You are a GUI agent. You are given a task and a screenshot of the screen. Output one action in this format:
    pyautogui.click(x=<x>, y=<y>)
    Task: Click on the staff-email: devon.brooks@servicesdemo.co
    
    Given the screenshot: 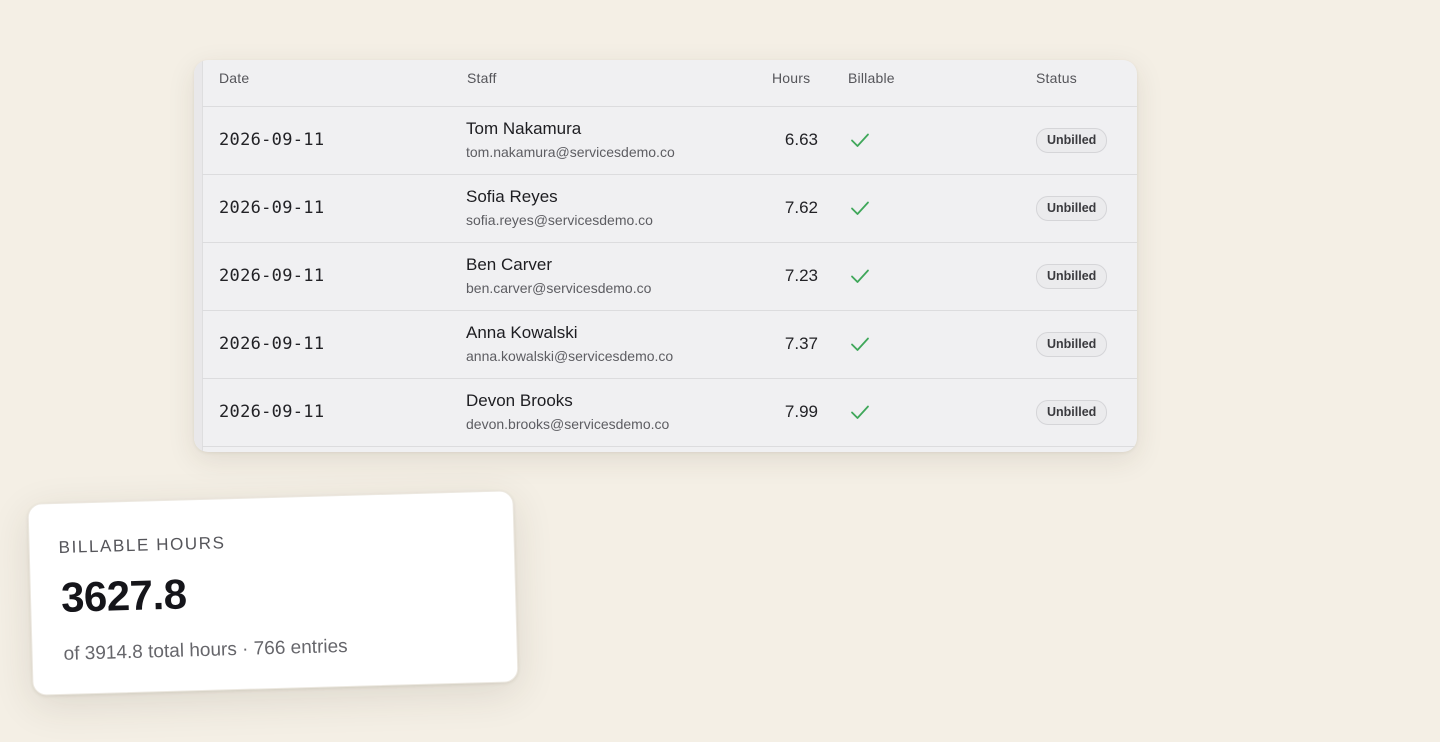 What is the action you would take?
    pyautogui.click(x=568, y=424)
    